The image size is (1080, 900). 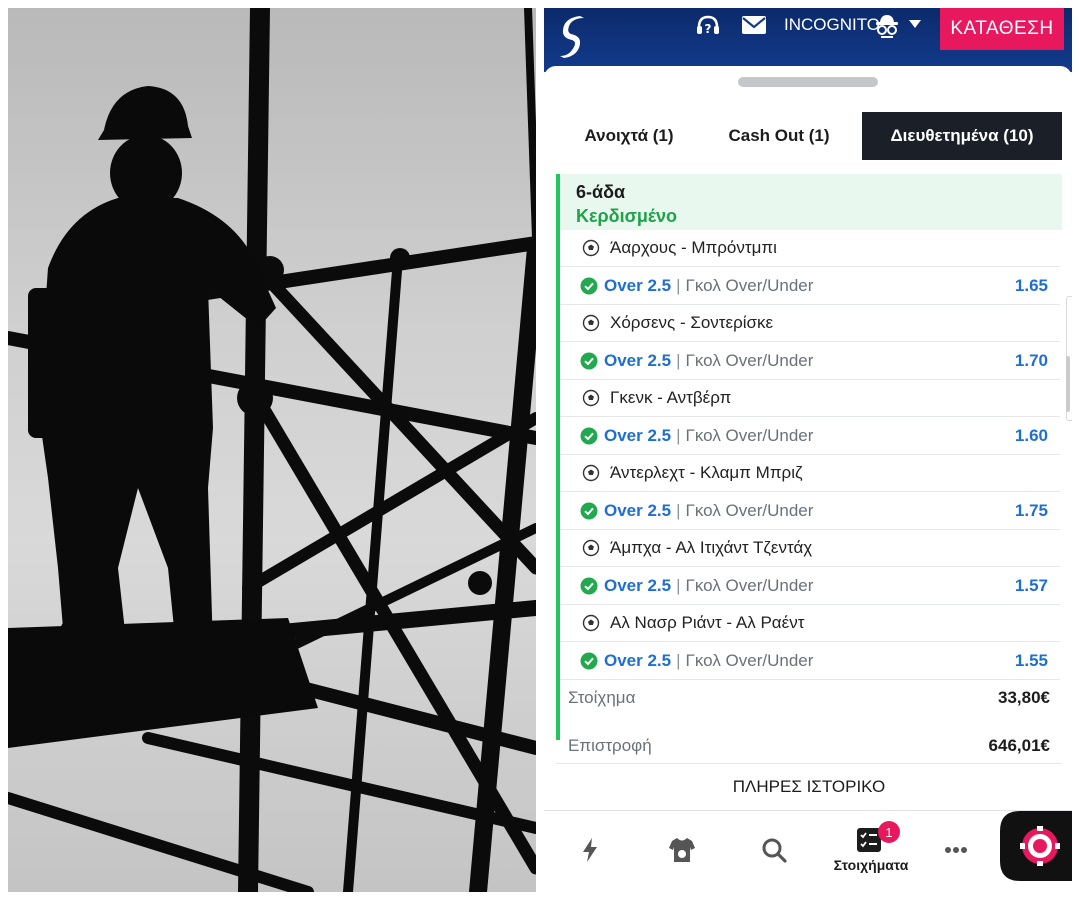 I want to click on nav-search, so click(x=774, y=851).